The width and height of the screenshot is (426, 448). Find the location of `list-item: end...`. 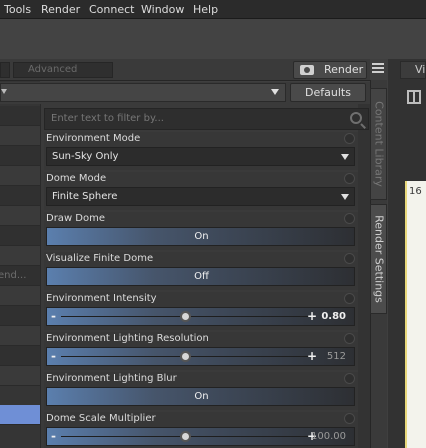

list-item: end... is located at coordinates (20, 276).